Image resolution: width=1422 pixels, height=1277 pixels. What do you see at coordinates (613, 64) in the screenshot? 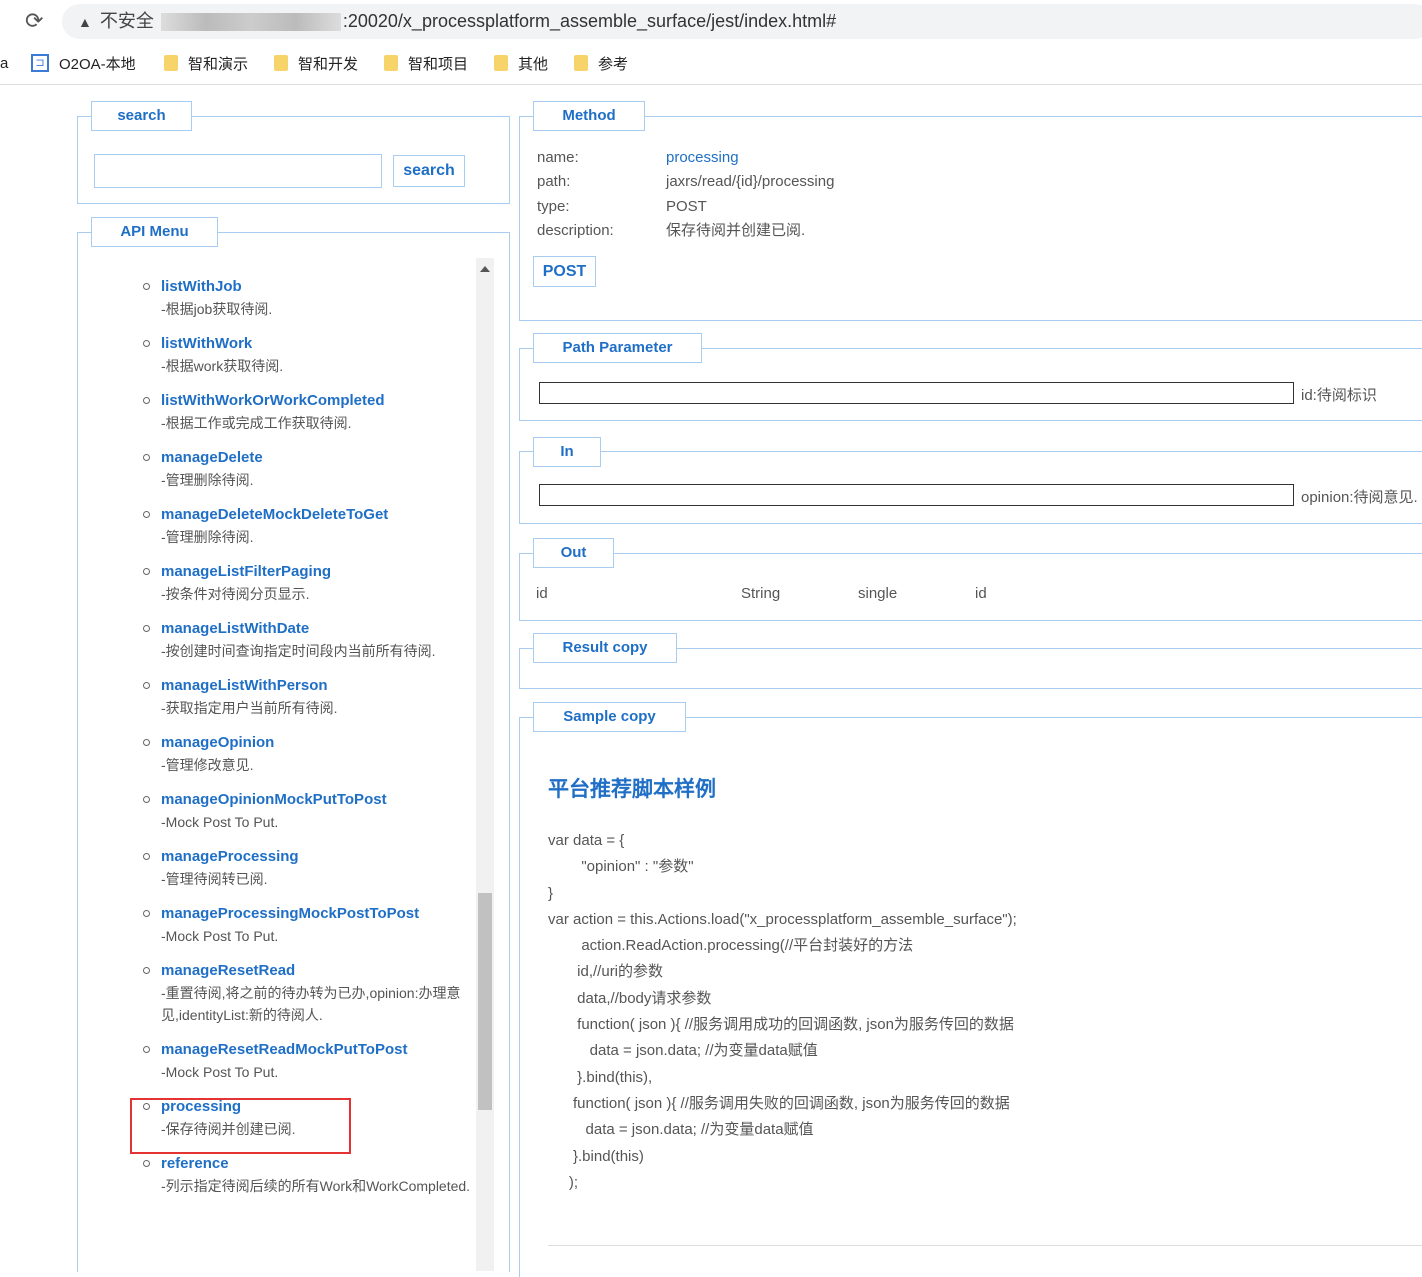
I see `bookmark-label: 参考` at bounding box center [613, 64].